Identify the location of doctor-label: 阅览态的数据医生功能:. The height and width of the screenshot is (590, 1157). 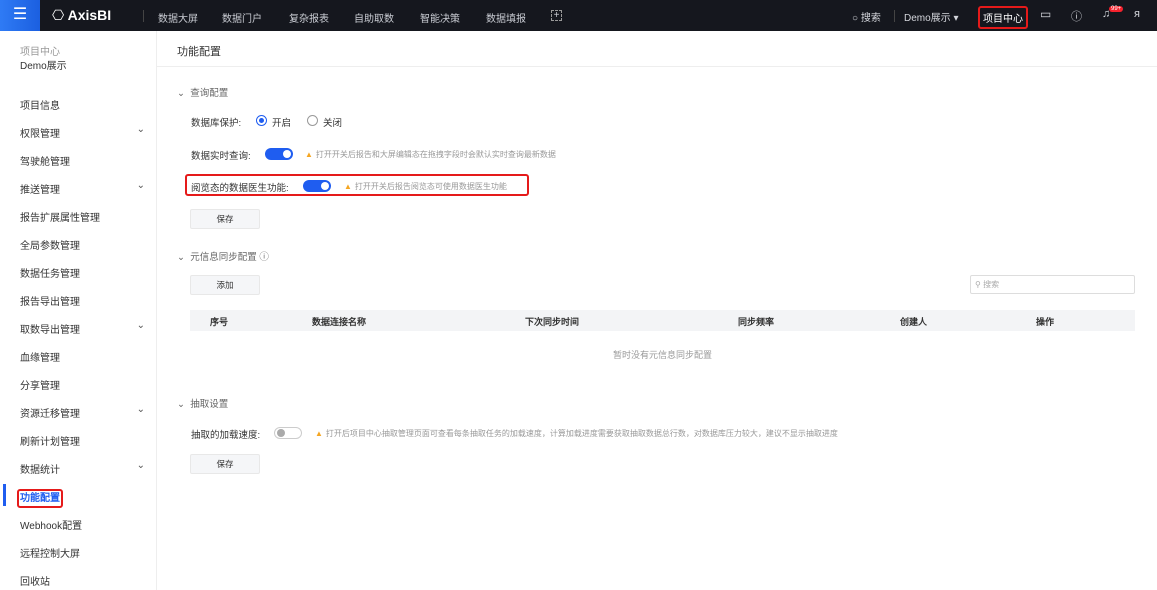
(240, 188).